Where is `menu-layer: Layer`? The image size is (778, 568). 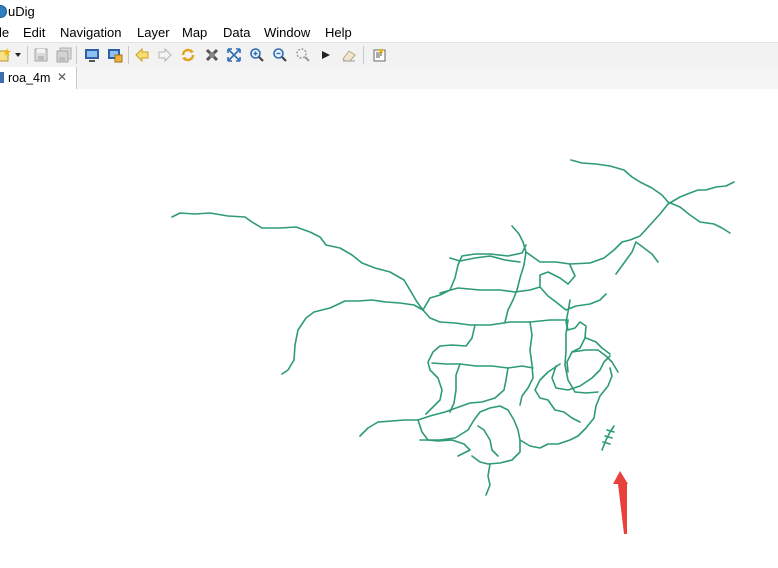 menu-layer: Layer is located at coordinates (153, 32).